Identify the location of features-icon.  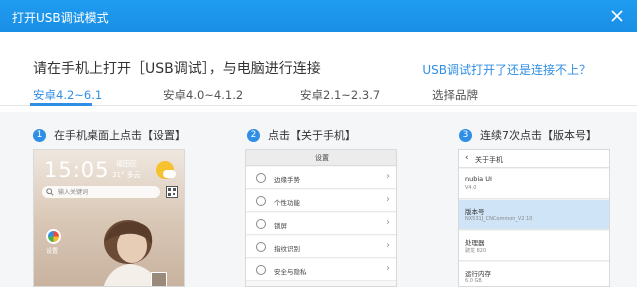
(261, 201).